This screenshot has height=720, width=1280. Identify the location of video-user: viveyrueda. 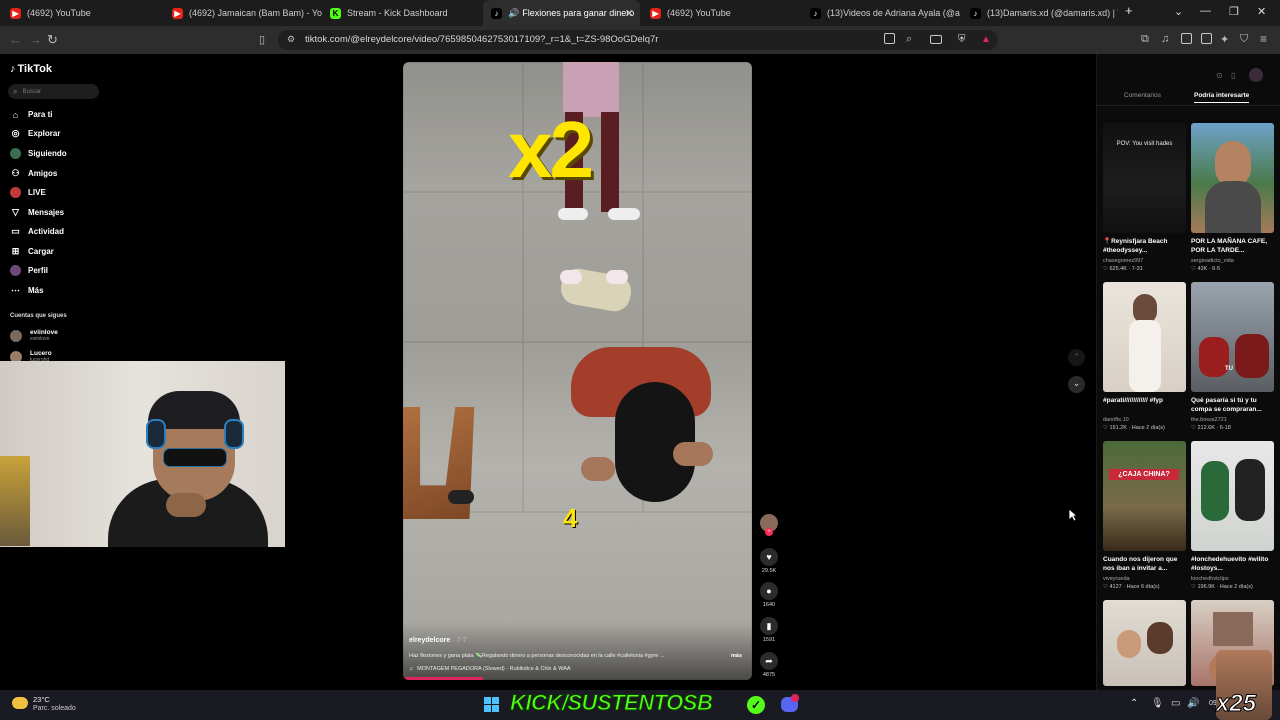
(1116, 579).